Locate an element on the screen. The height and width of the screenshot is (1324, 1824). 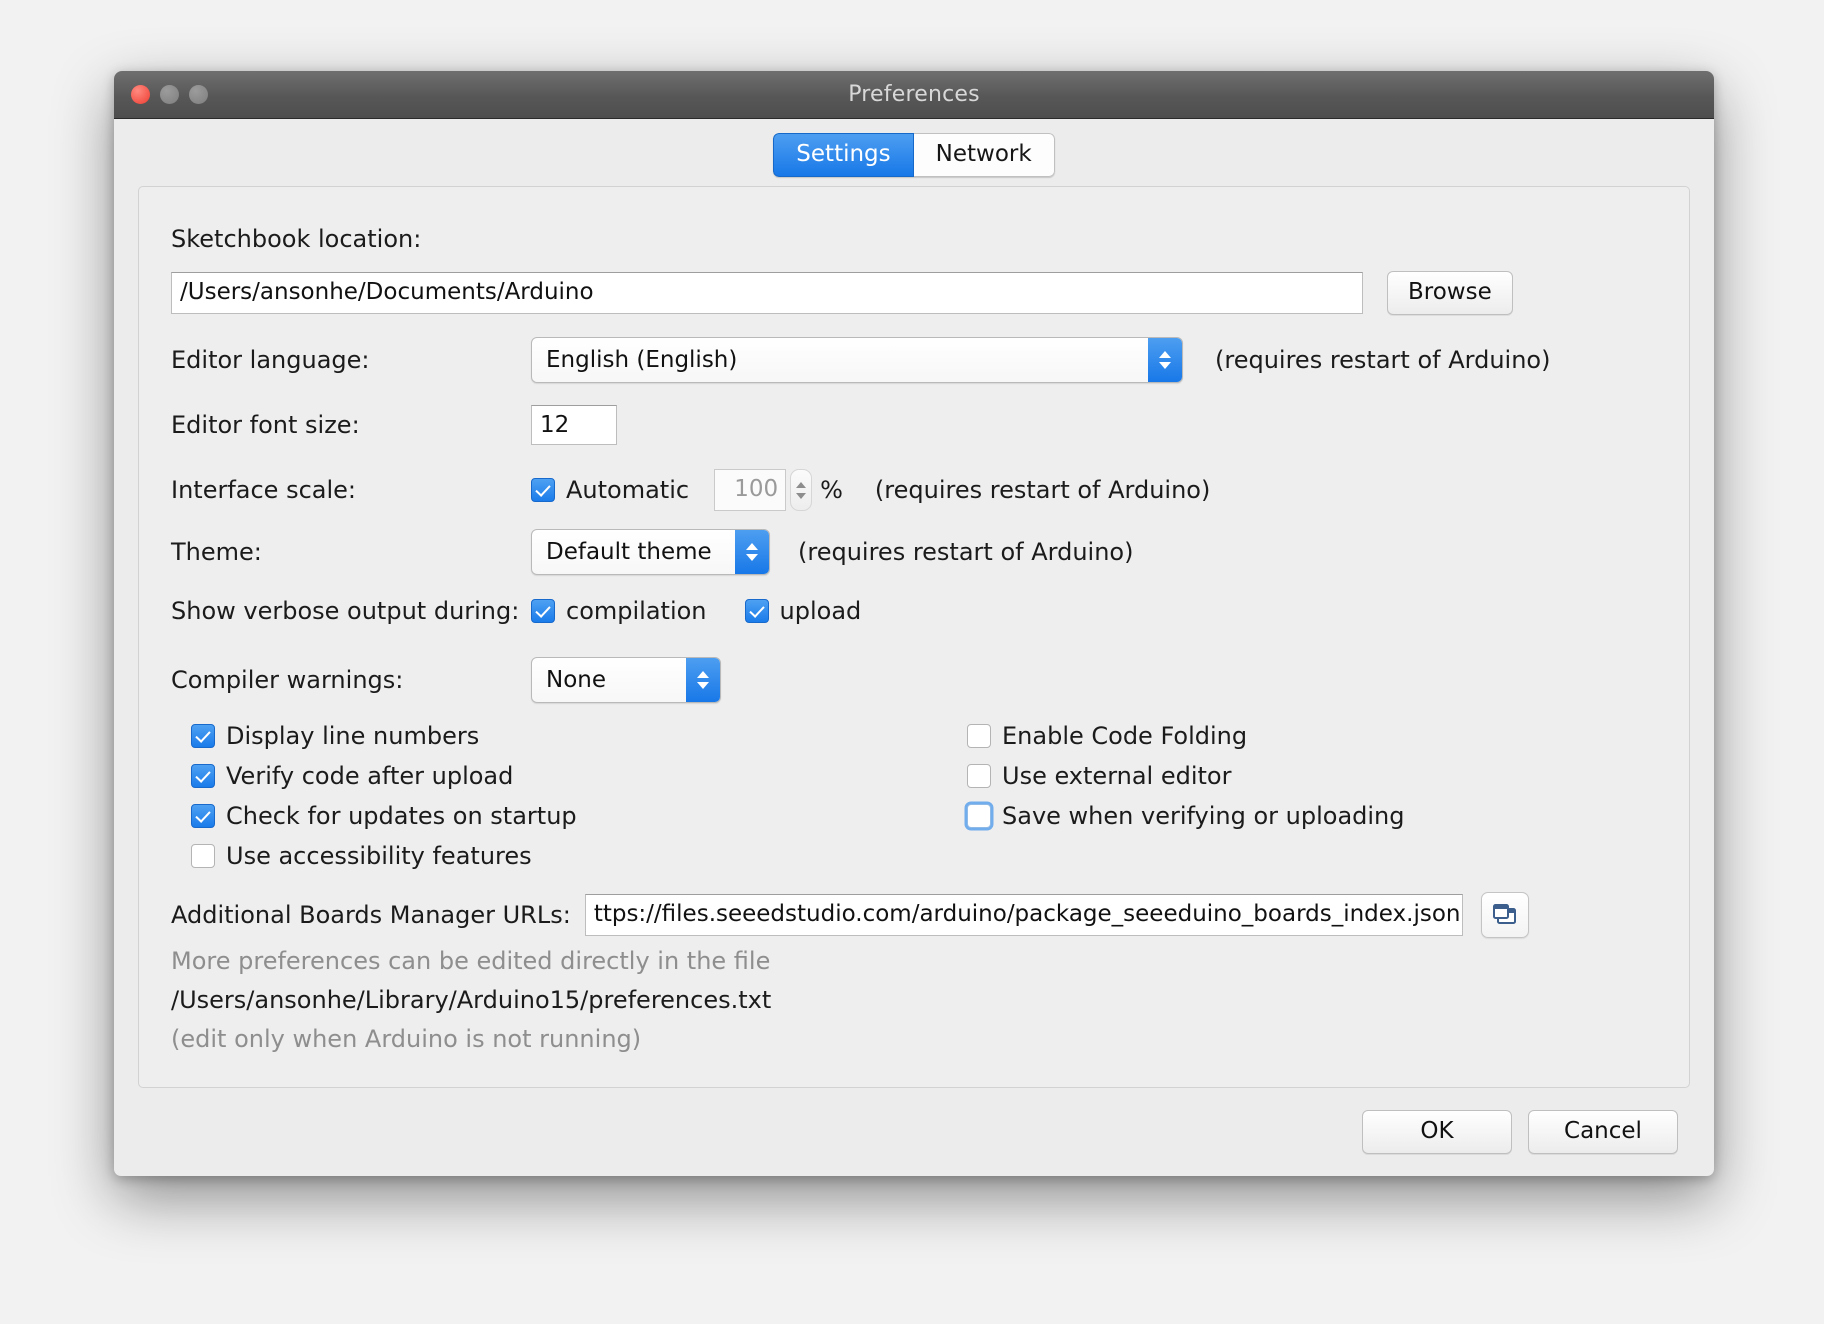
window-title: Preferences is located at coordinates (914, 94).